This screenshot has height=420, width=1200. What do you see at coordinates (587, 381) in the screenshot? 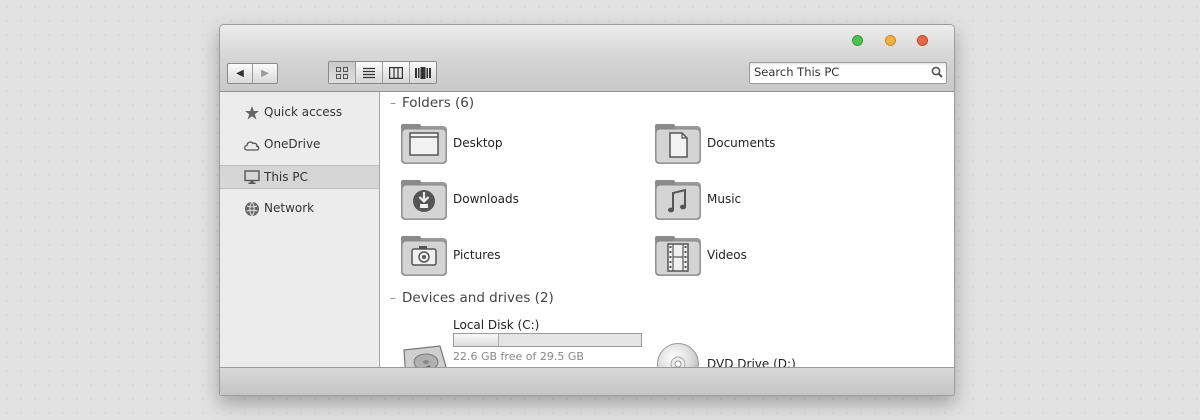
I see `status-bar` at bounding box center [587, 381].